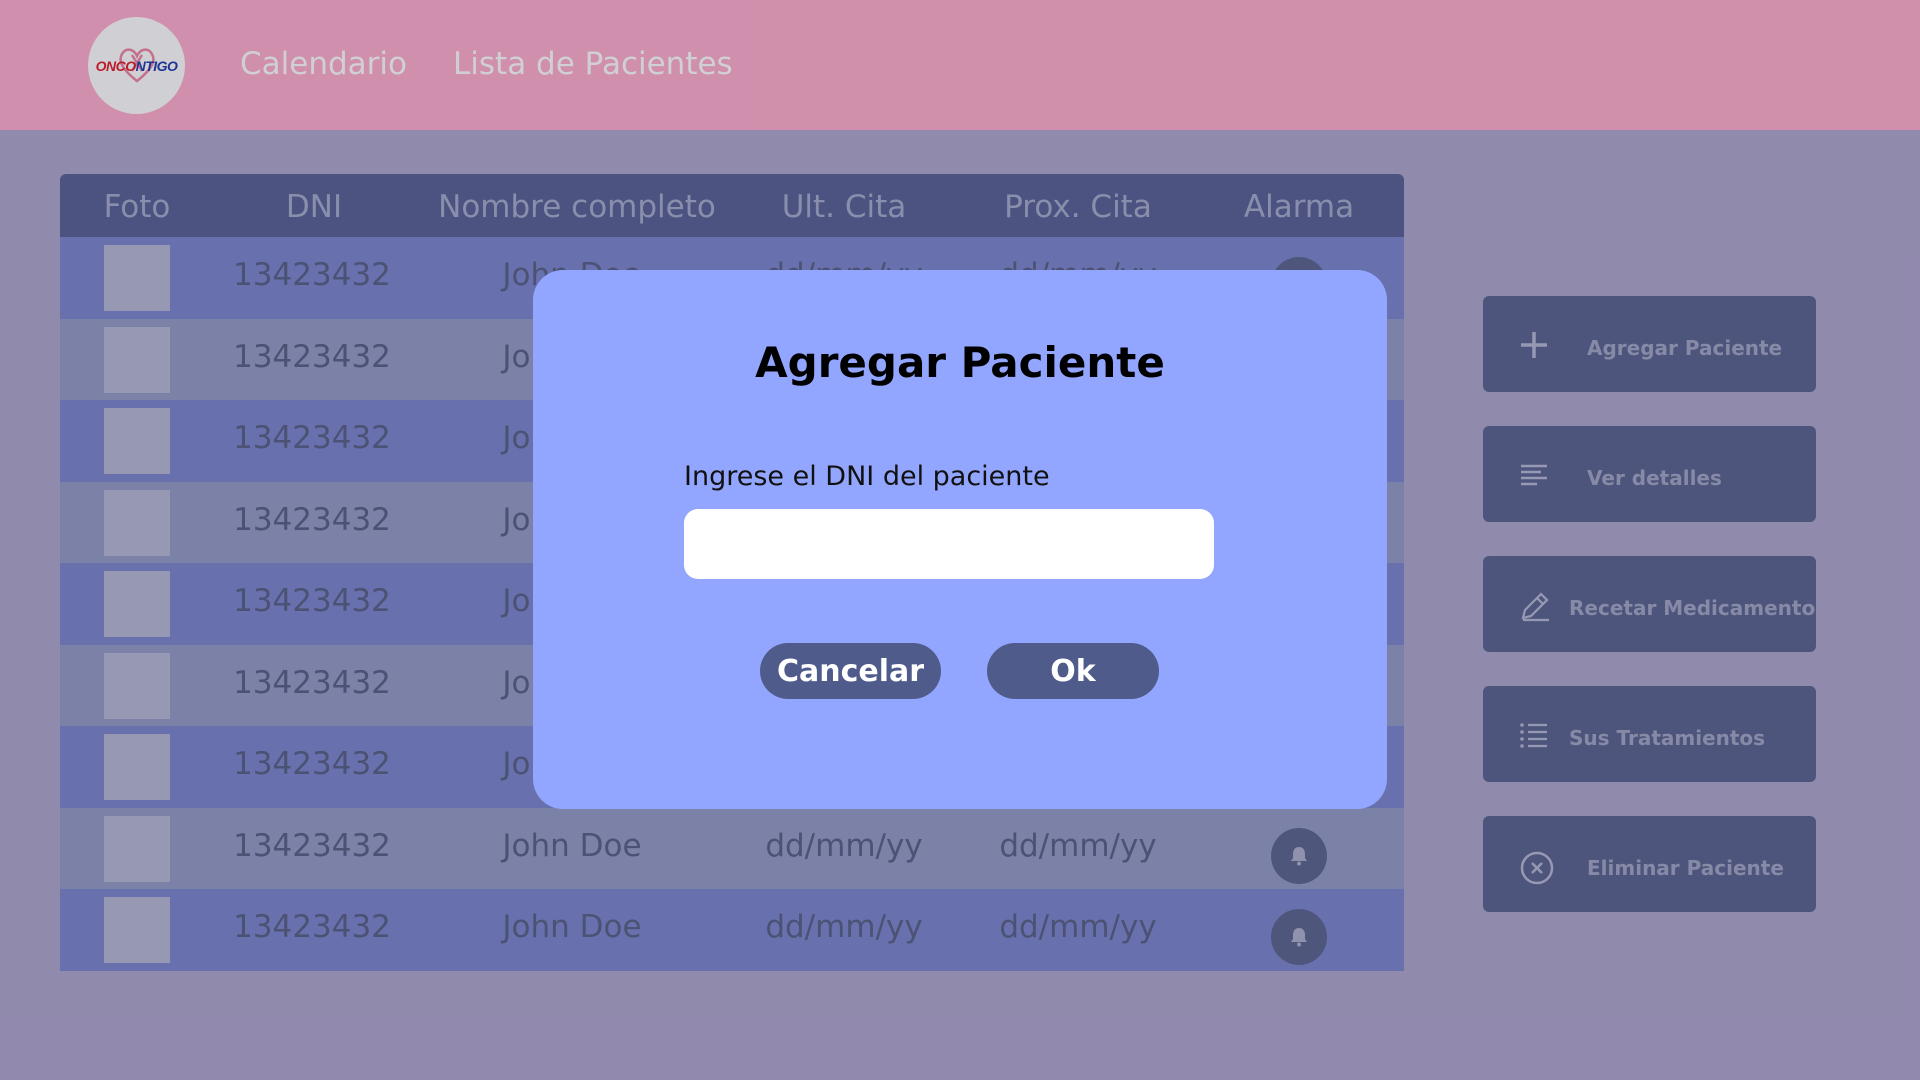 This screenshot has width=1920, height=1080. I want to click on cancel-button: Cancelar, so click(850, 671).